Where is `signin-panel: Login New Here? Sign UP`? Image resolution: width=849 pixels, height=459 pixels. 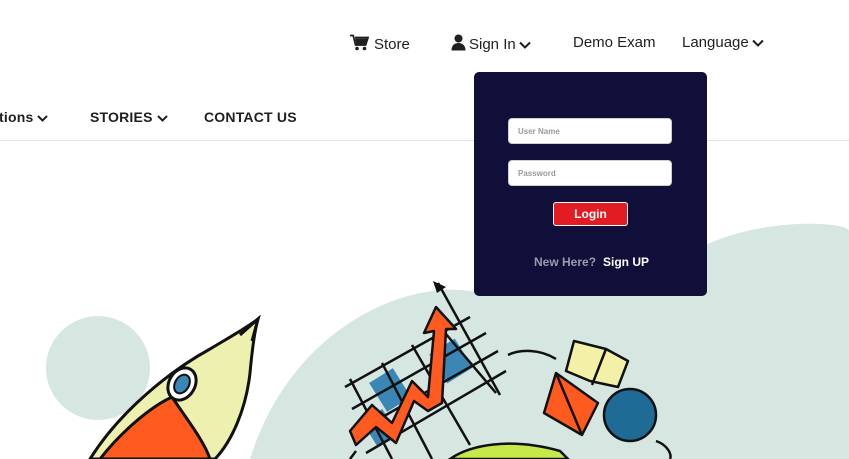
signin-panel: Login New Here? Sign UP is located at coordinates (590, 184).